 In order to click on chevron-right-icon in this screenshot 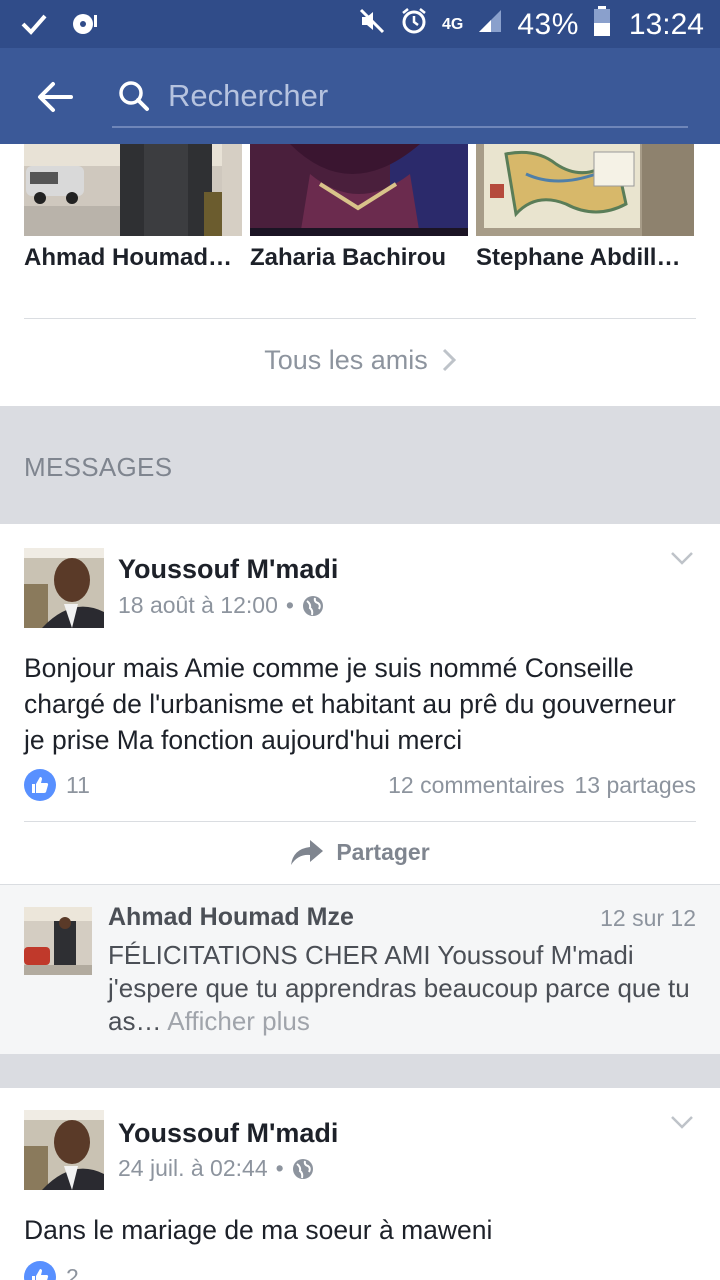, I will do `click(449, 360)`.